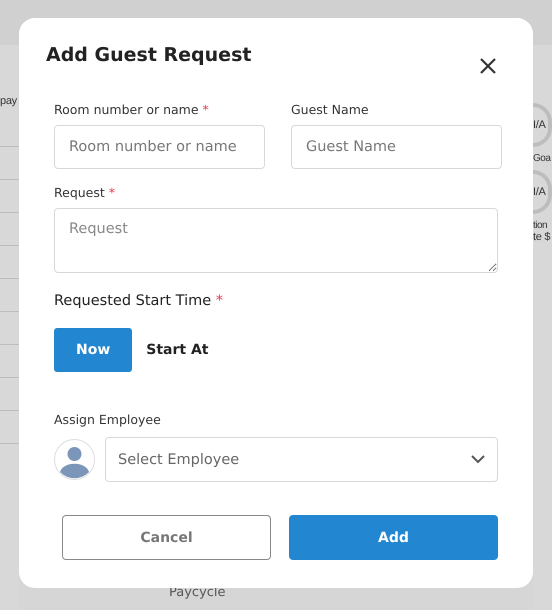 The image size is (552, 610). Describe the element at coordinates (177, 350) in the screenshot. I see `time-option: Start At` at that location.